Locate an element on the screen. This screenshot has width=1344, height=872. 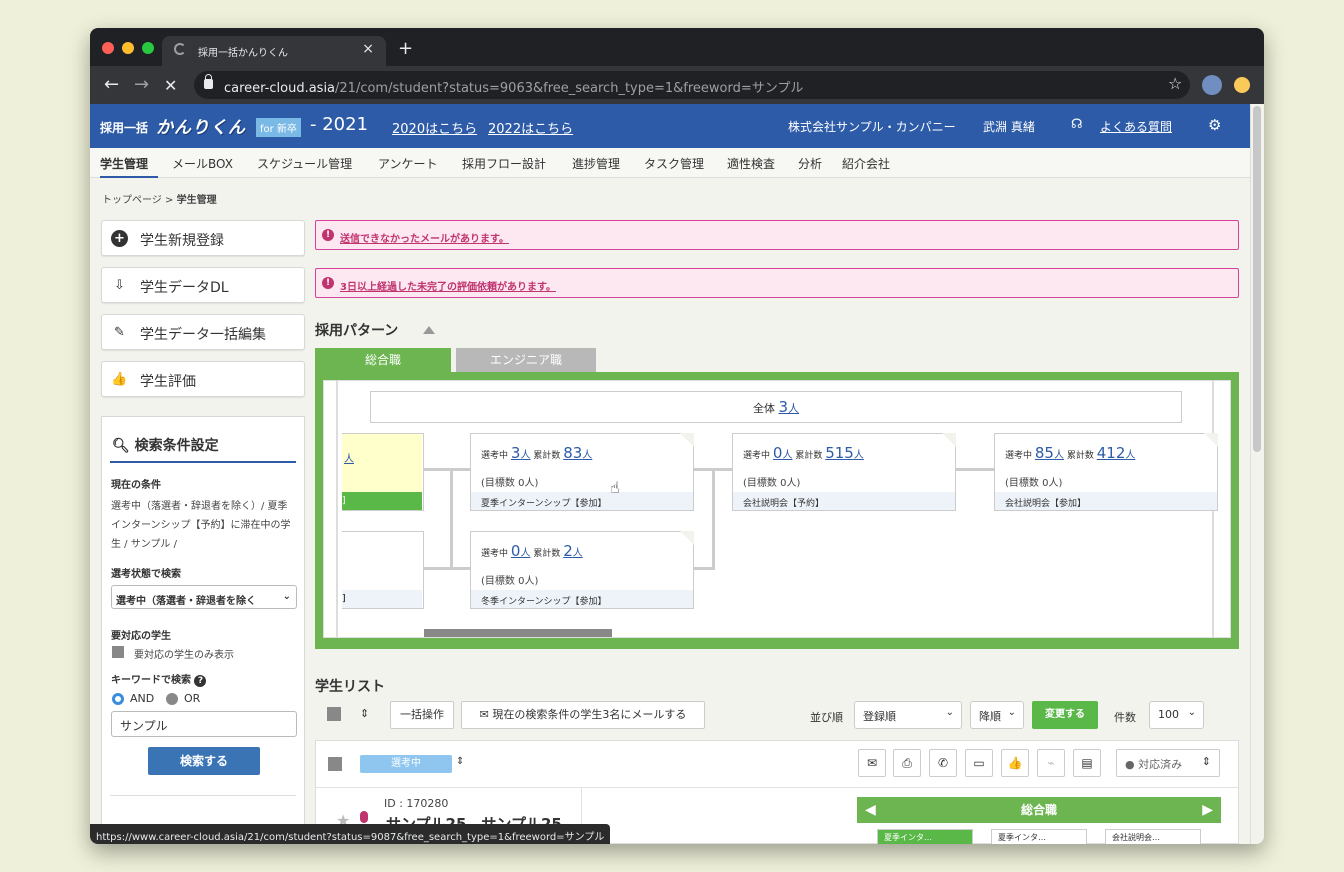
flow-card: 選考中 0人 累計数 515人 (目標数 0人) 会社説明会【予約】 is located at coordinates (844, 472).